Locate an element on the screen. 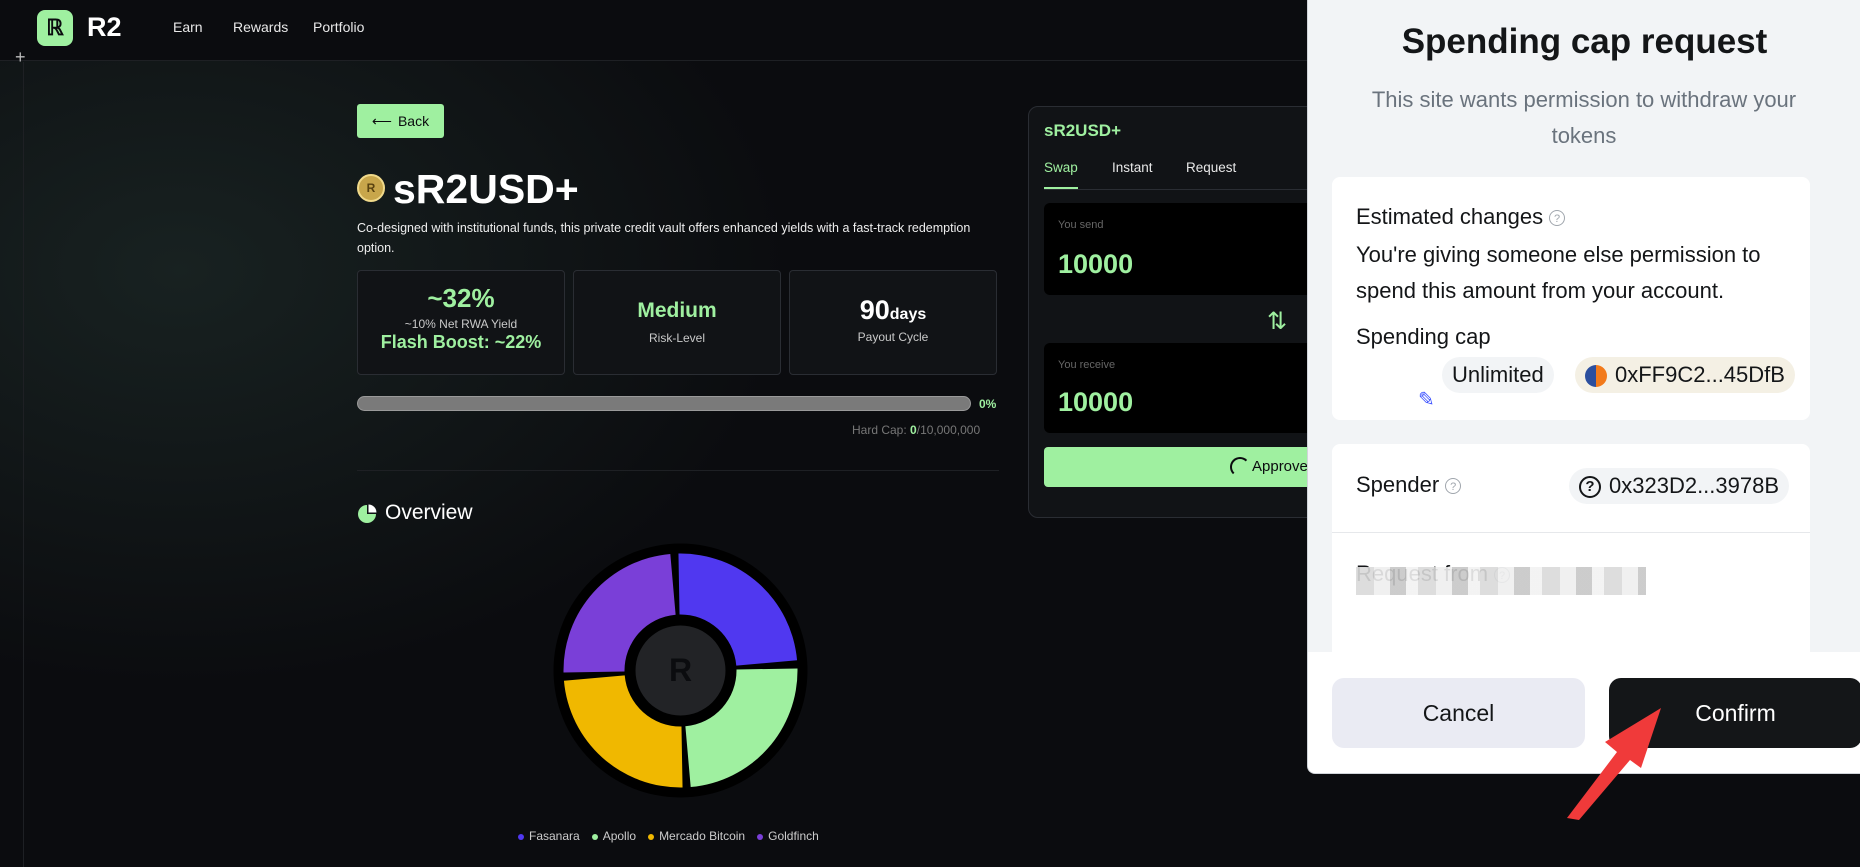 The image size is (1860, 867). details-card: Spender? ?0x323D2...3978B Request from? is located at coordinates (1571, 548).